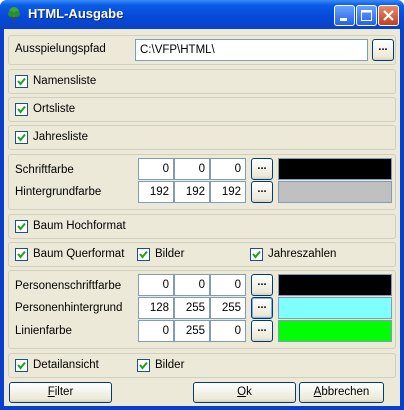  What do you see at coordinates (345, 392) in the screenshot?
I see `cancel-rest: bbrechen` at bounding box center [345, 392].